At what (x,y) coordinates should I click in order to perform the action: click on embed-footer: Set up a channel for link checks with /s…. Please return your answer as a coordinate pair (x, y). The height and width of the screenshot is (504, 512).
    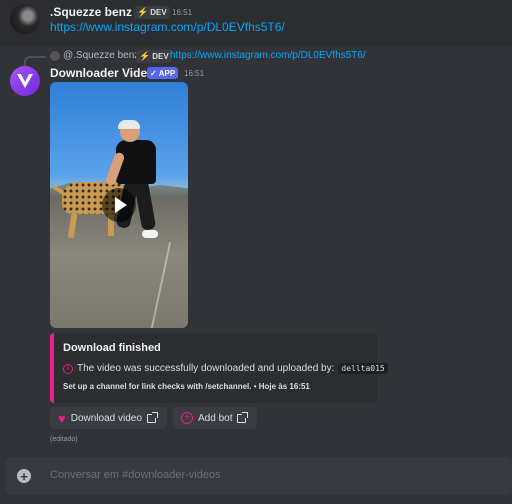
    Looking at the image, I should click on (186, 386).